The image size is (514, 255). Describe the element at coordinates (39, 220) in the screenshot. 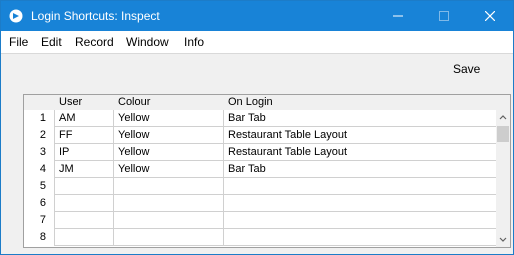

I see `row-number: 7` at that location.